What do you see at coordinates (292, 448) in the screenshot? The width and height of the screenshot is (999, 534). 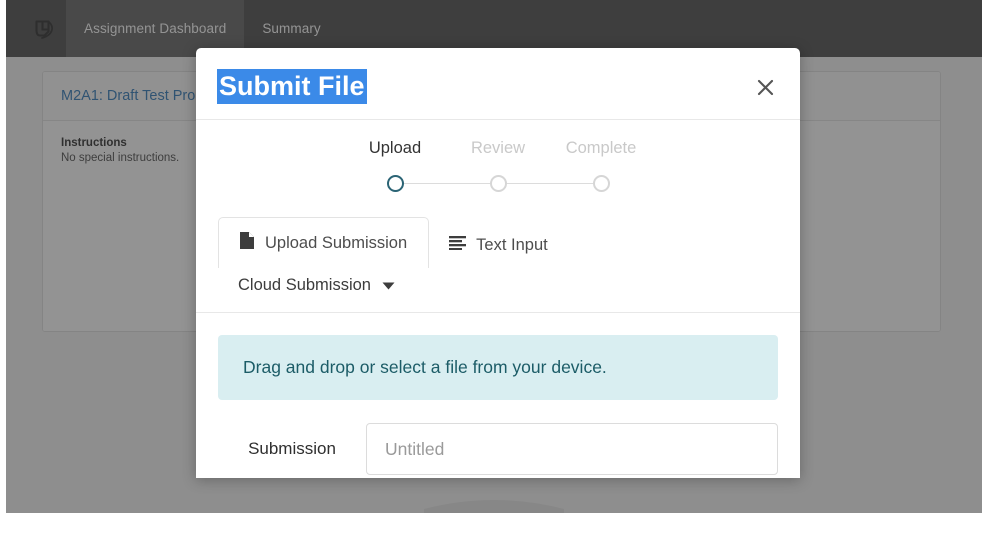 I see `submission-label: Submission` at bounding box center [292, 448].